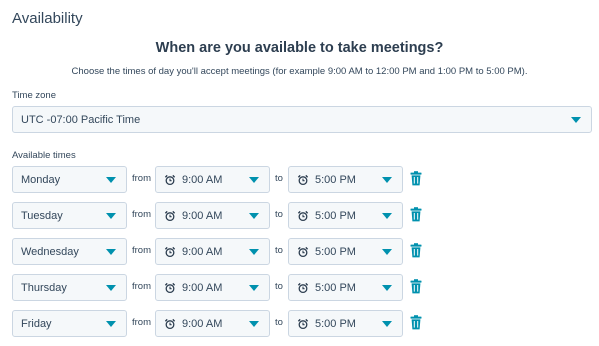  Describe the element at coordinates (69, 215) in the screenshot. I see `day-select: Tuesday` at that location.